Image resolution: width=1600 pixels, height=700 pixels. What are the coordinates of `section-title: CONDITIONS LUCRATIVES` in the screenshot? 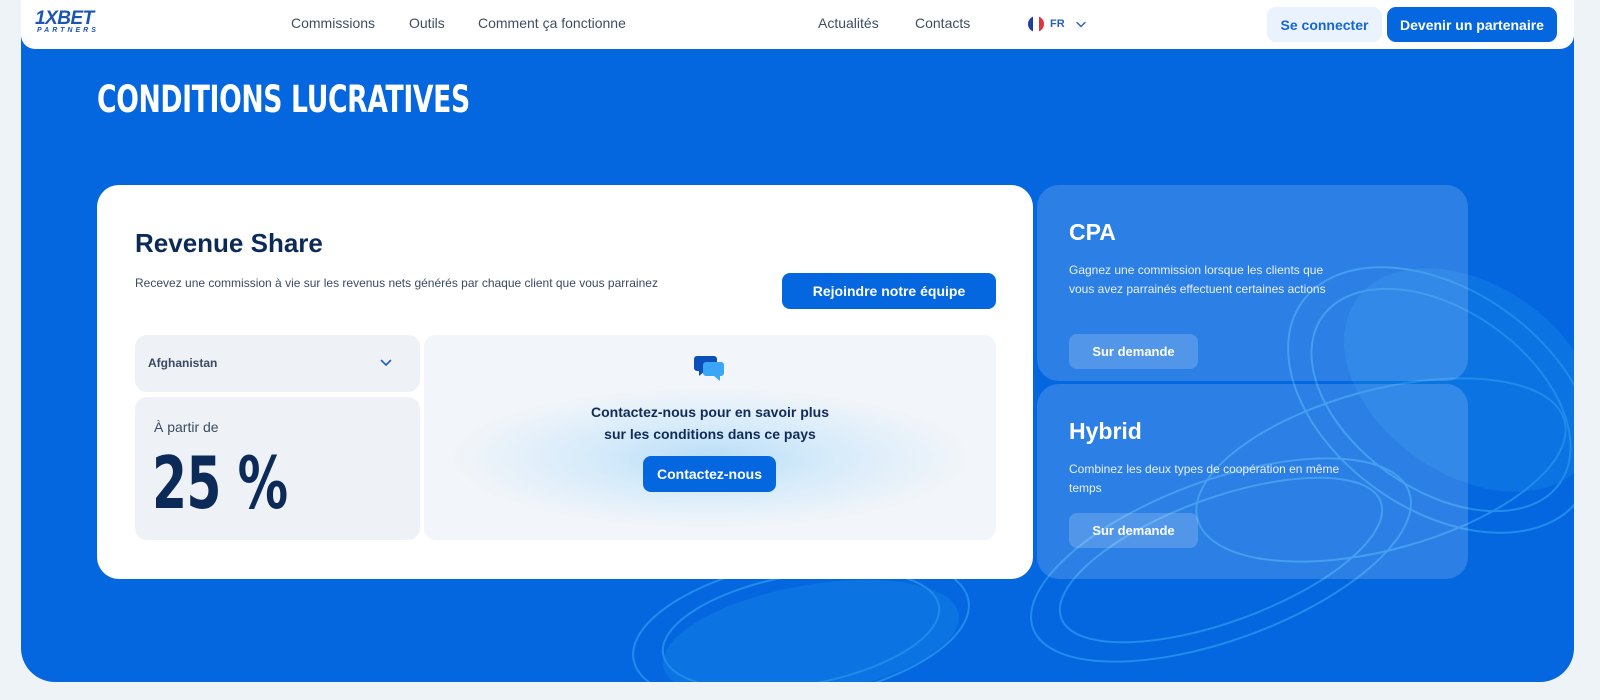 It's located at (283, 99).